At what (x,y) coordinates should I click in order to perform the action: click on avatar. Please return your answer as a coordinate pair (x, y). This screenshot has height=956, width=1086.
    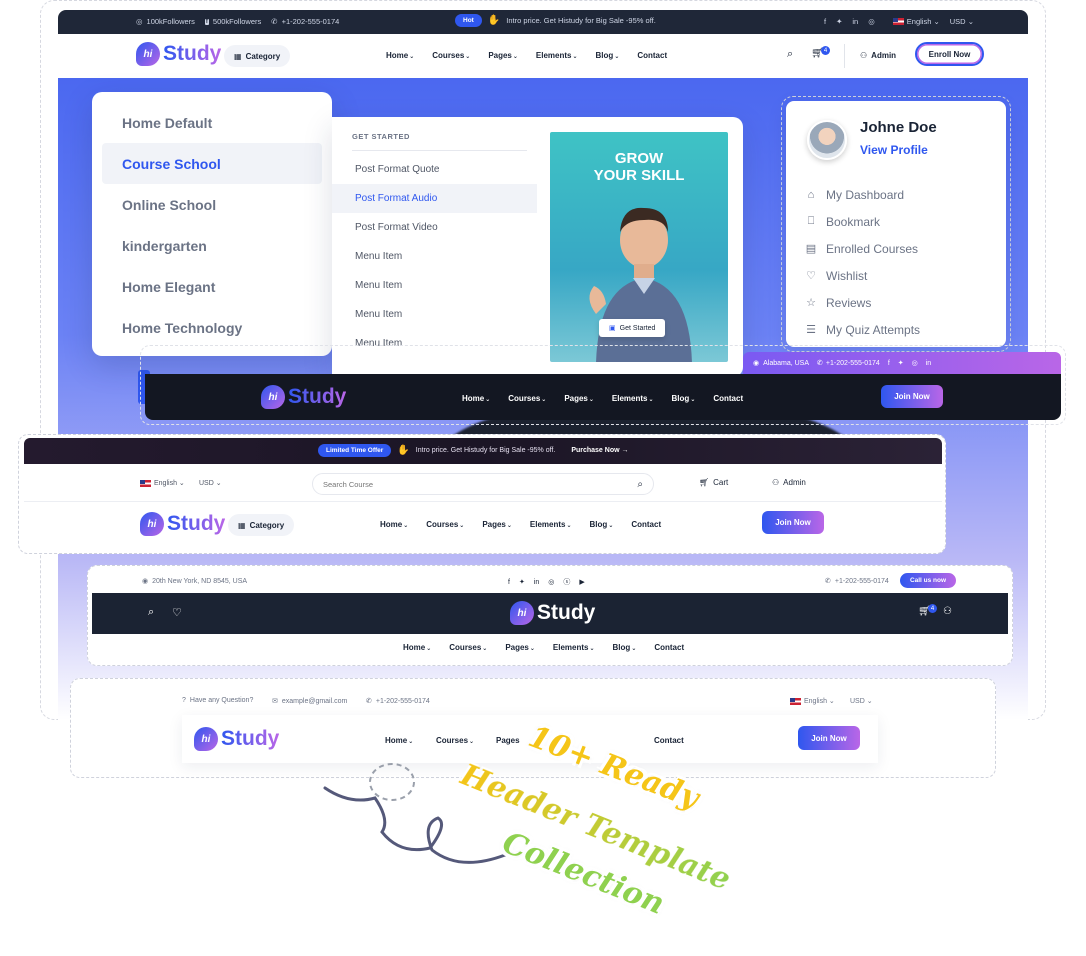
    Looking at the image, I should click on (827, 140).